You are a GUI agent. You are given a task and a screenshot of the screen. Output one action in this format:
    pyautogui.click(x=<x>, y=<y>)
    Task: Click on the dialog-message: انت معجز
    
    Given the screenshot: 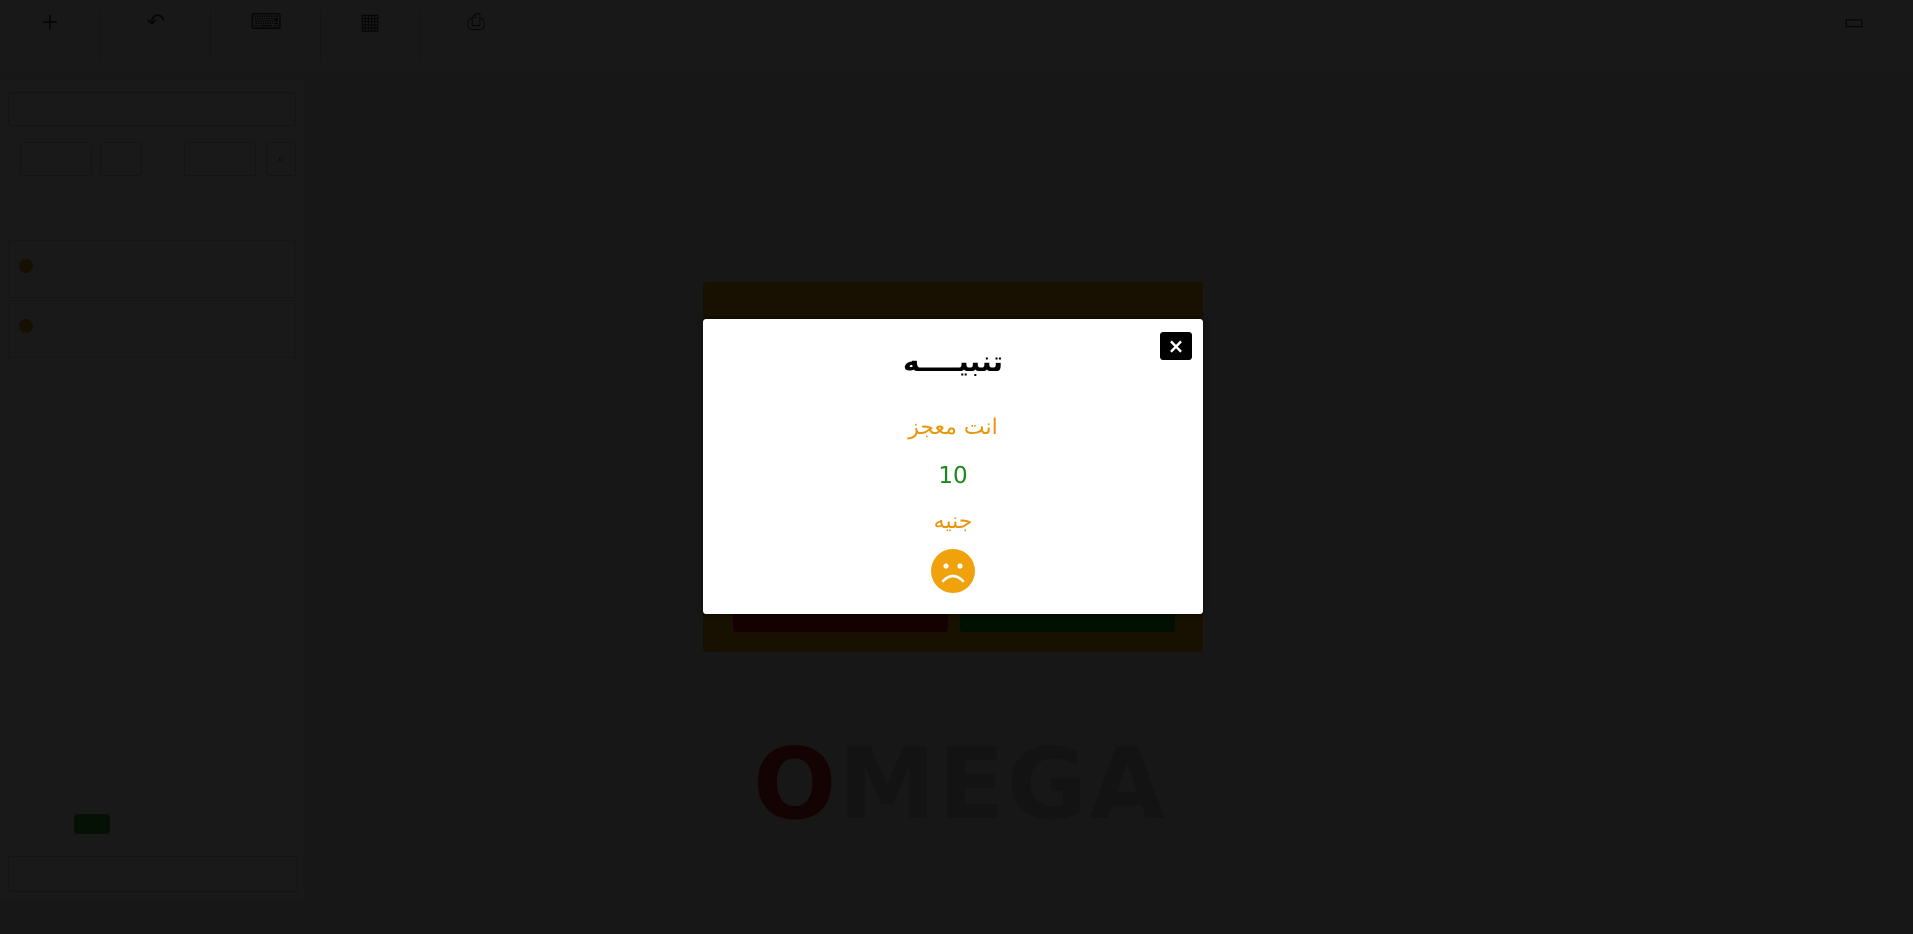 What is the action you would take?
    pyautogui.click(x=953, y=427)
    